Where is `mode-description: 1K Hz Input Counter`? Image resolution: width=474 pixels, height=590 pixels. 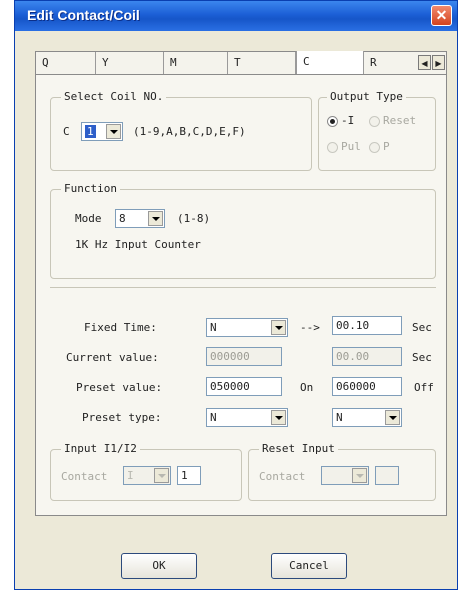
mode-description: 1K Hz Input Counter is located at coordinates (138, 244).